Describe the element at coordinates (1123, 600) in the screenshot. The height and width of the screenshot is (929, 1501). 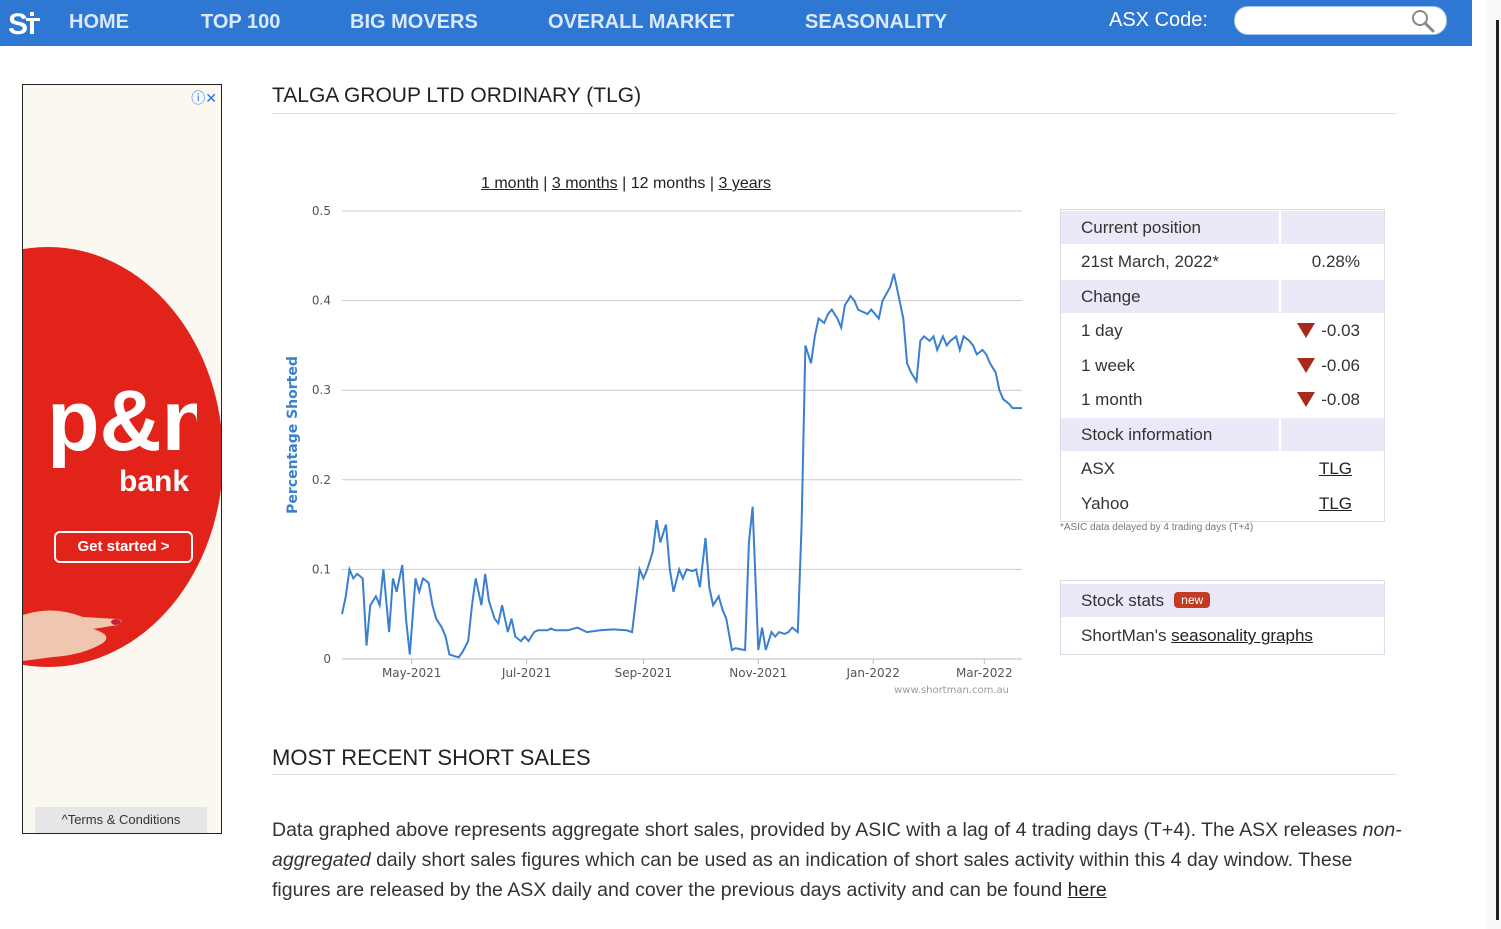
I see `stock-stats-header: Stock stats` at that location.